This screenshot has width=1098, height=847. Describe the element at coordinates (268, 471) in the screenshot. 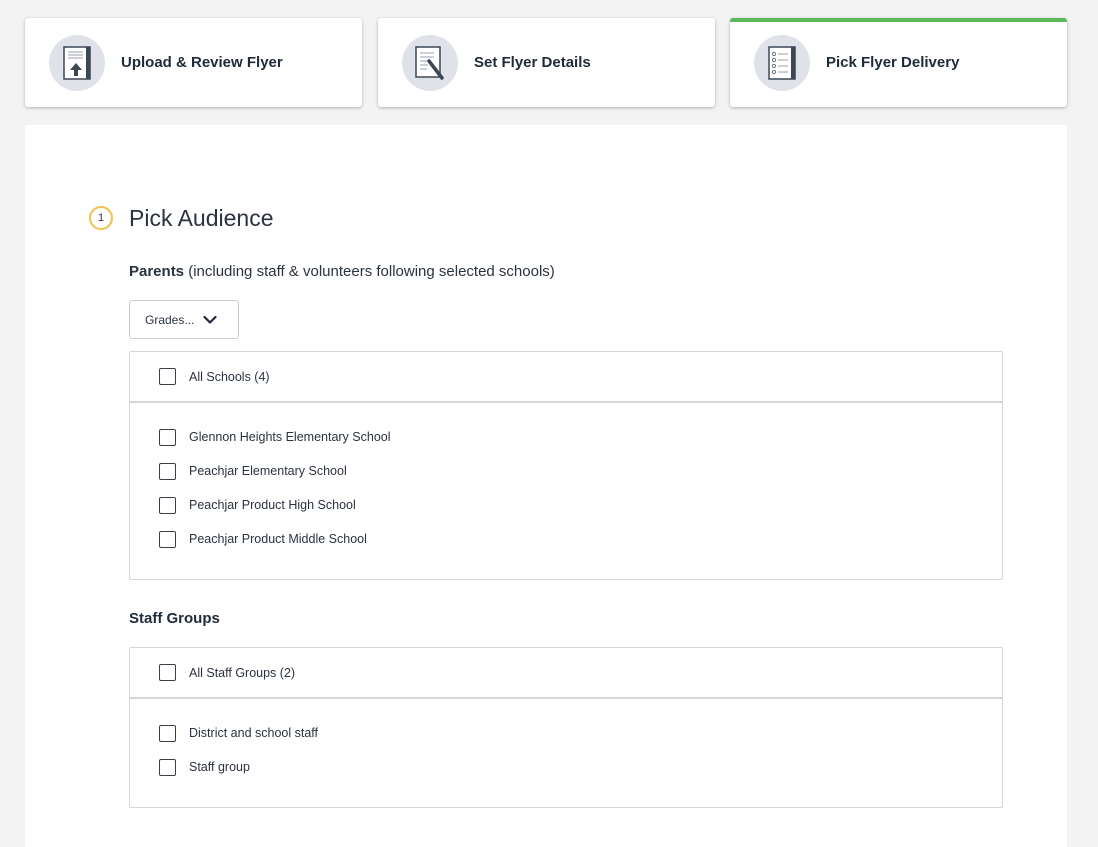

I see `school-label: Peachjar Elementary School` at that location.